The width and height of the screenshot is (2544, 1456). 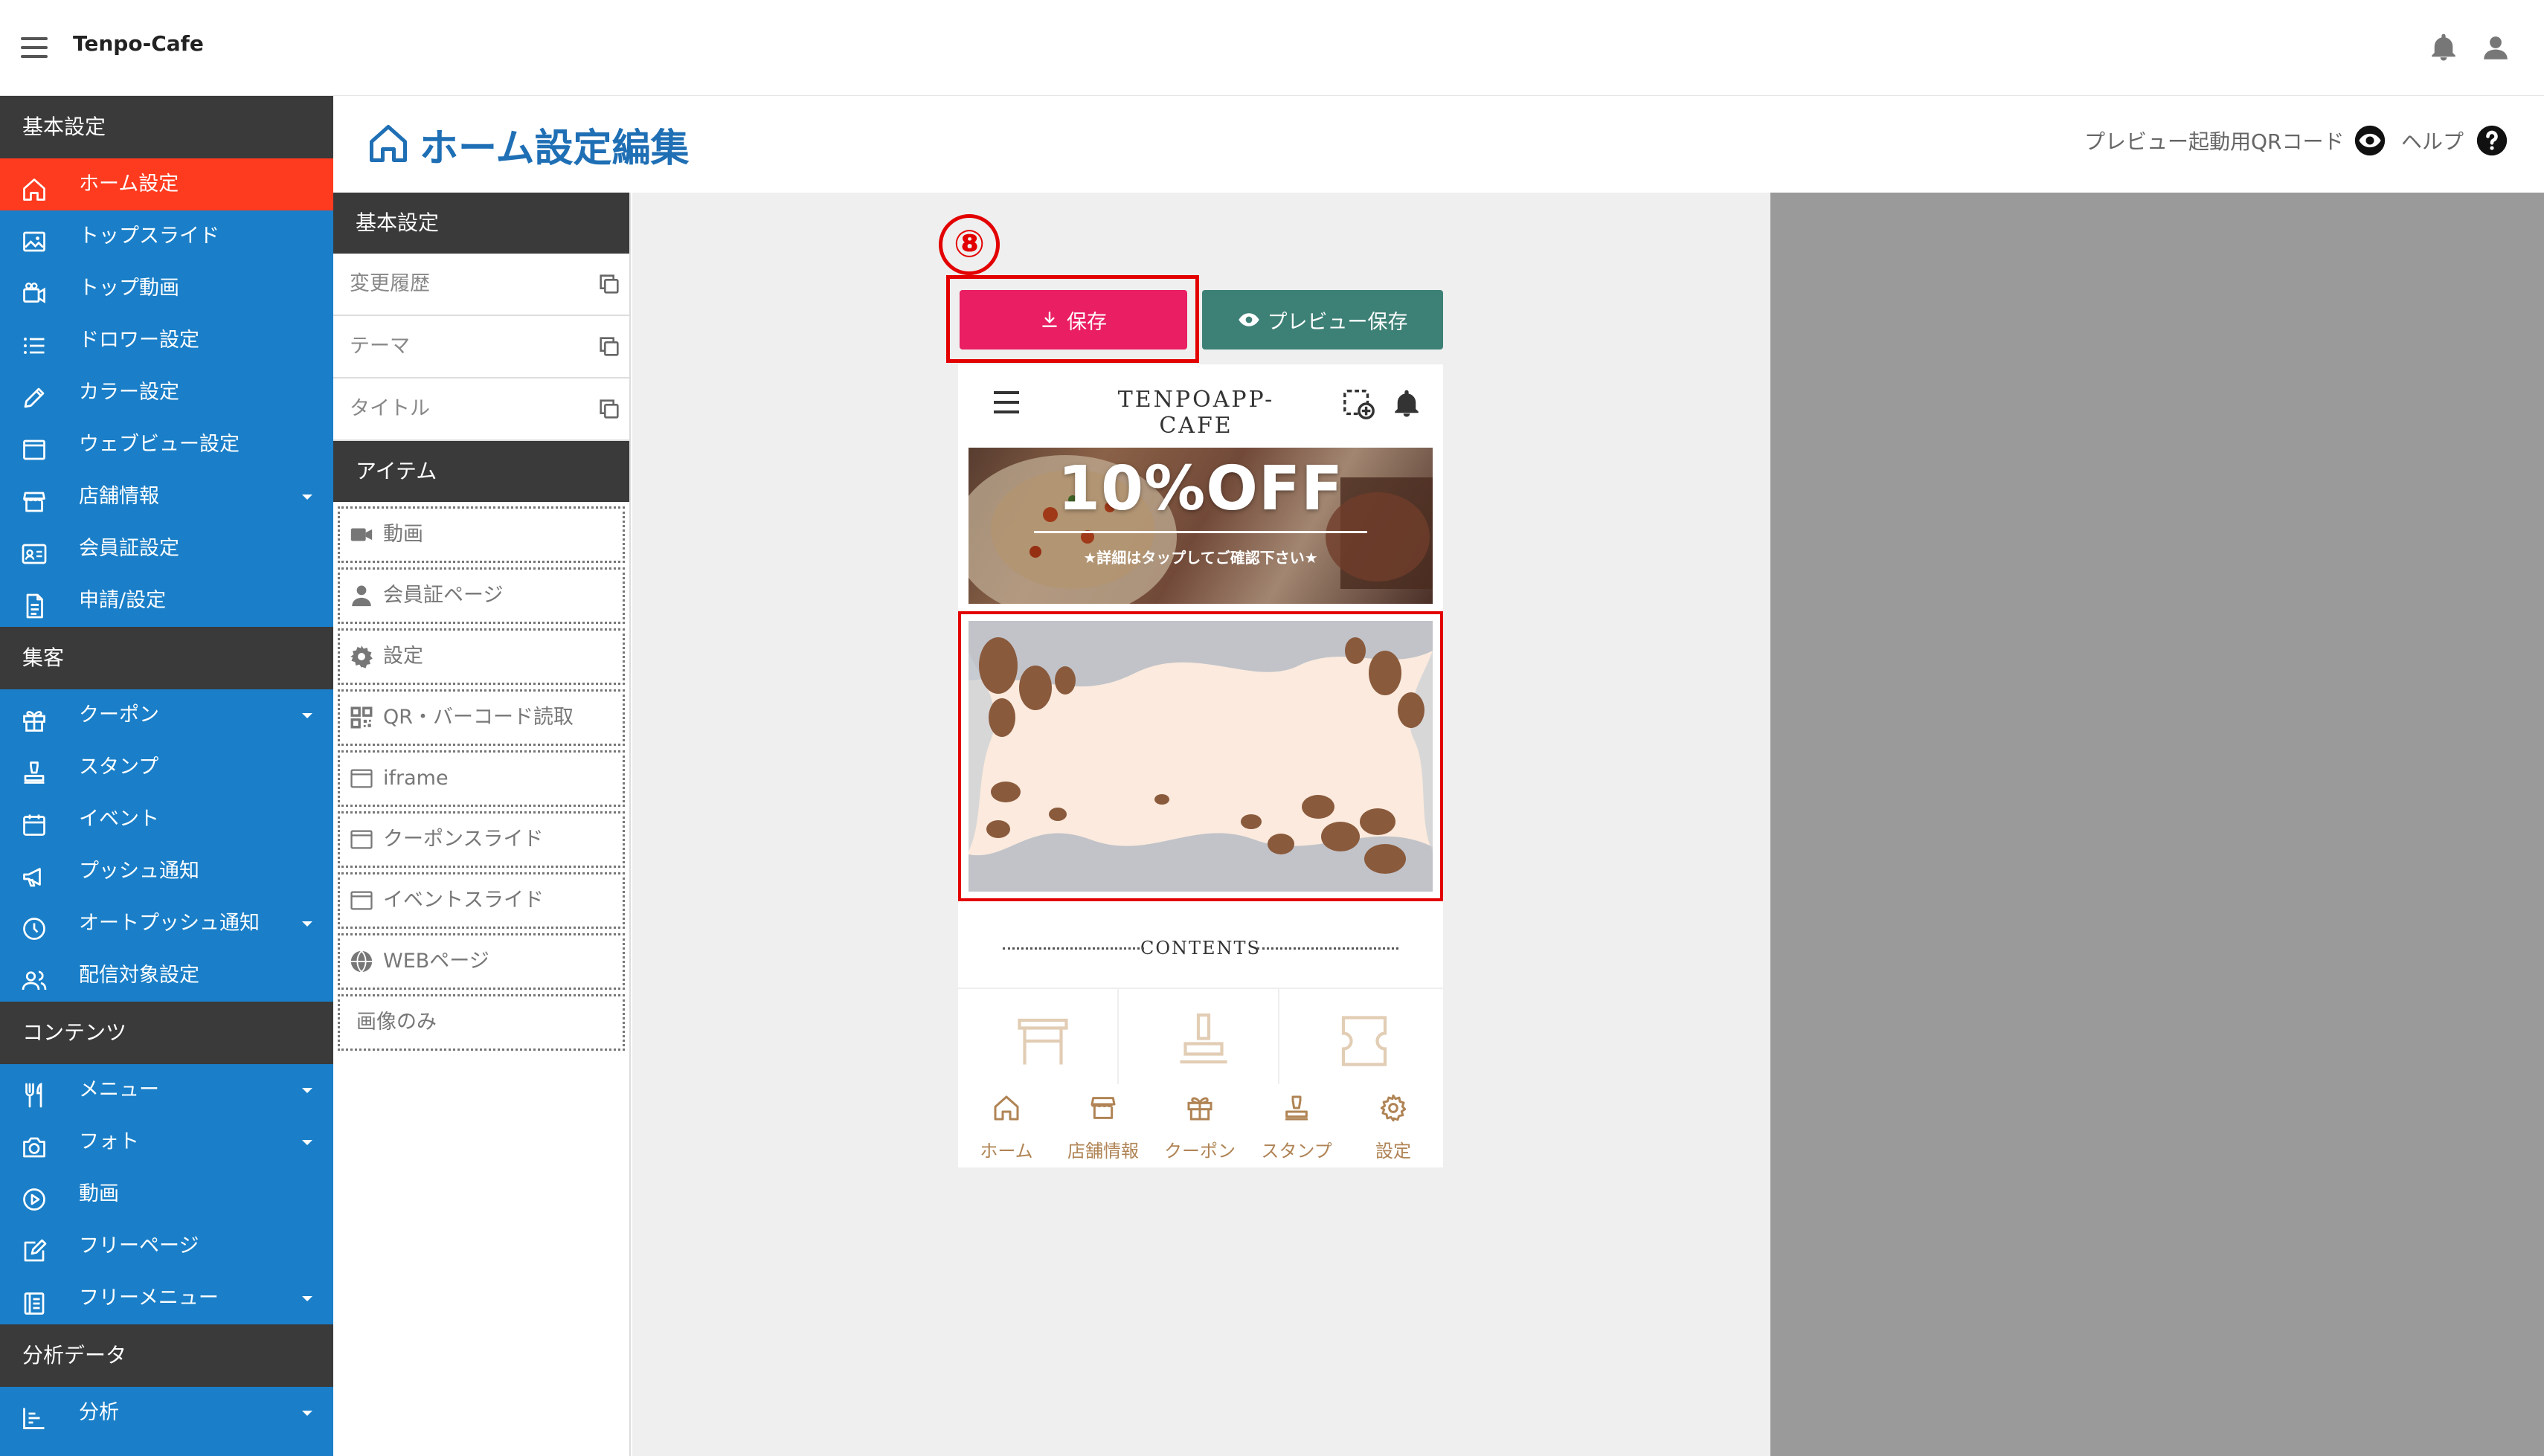 I want to click on page-header: ホーム設定編集 プレビュー起動用QRコード ヘルプ, so click(x=1438, y=145).